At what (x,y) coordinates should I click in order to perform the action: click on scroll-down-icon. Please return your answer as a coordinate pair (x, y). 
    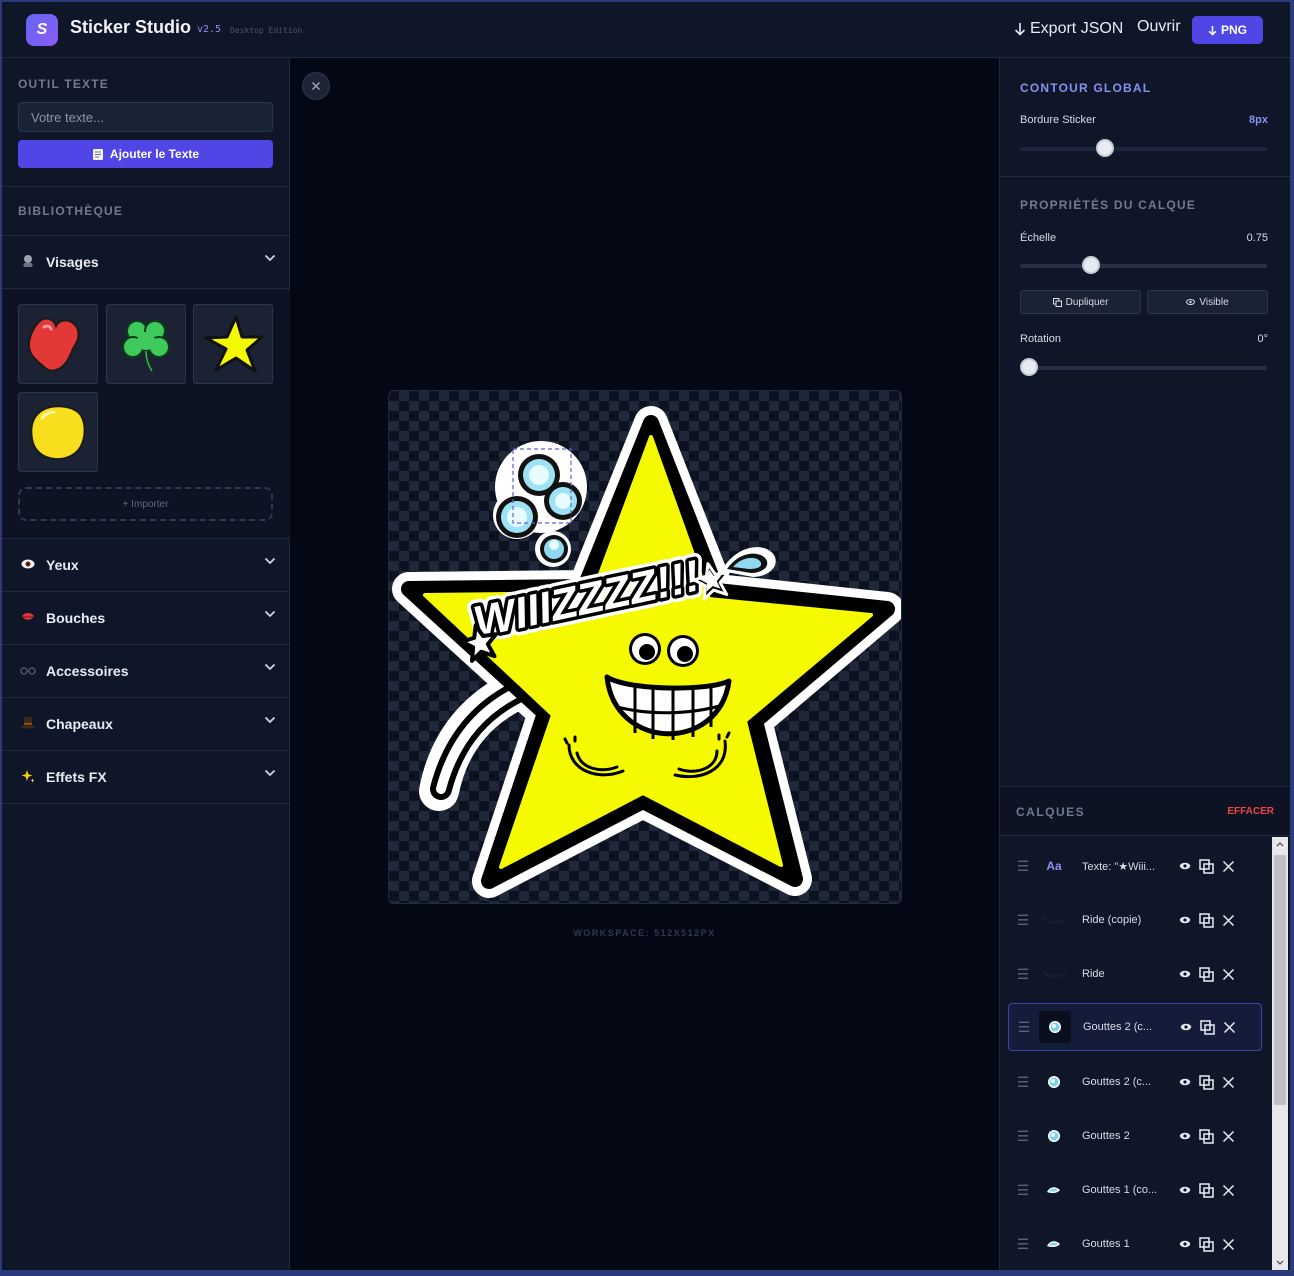
    Looking at the image, I should click on (1280, 1263).